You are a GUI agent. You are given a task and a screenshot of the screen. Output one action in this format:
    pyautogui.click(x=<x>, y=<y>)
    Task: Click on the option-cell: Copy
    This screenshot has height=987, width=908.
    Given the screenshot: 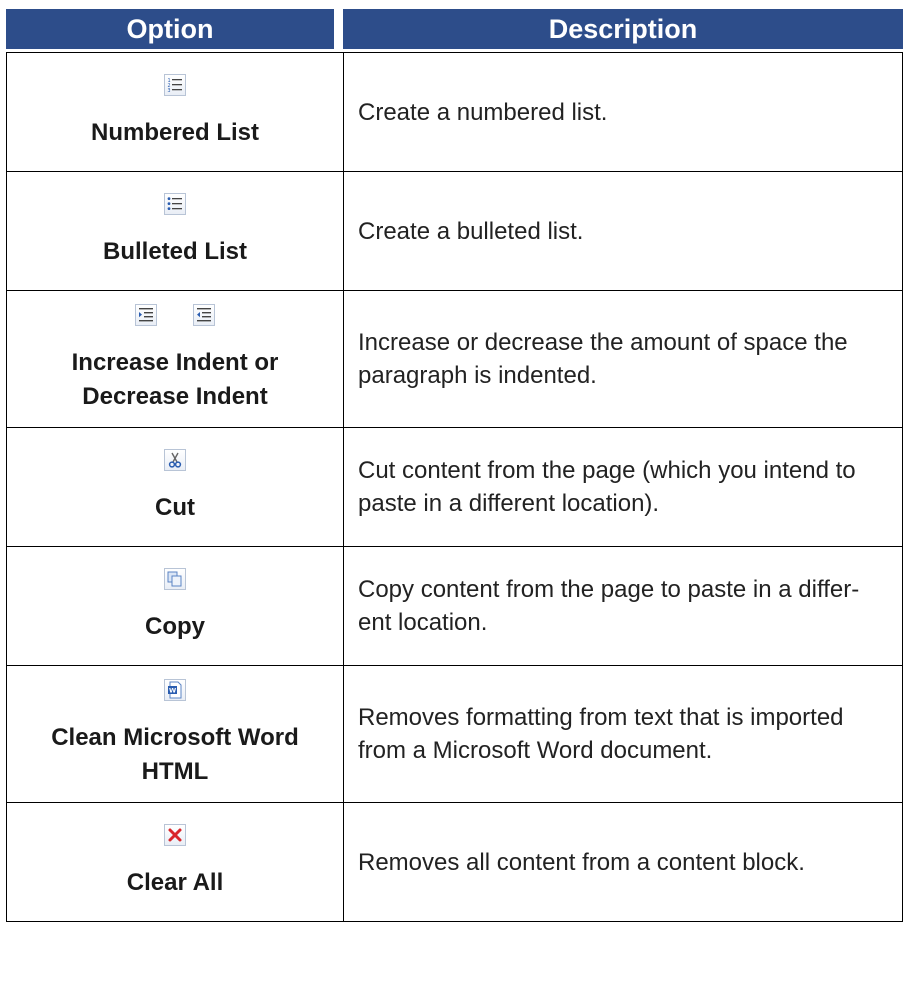 What is the action you would take?
    pyautogui.click(x=174, y=606)
    